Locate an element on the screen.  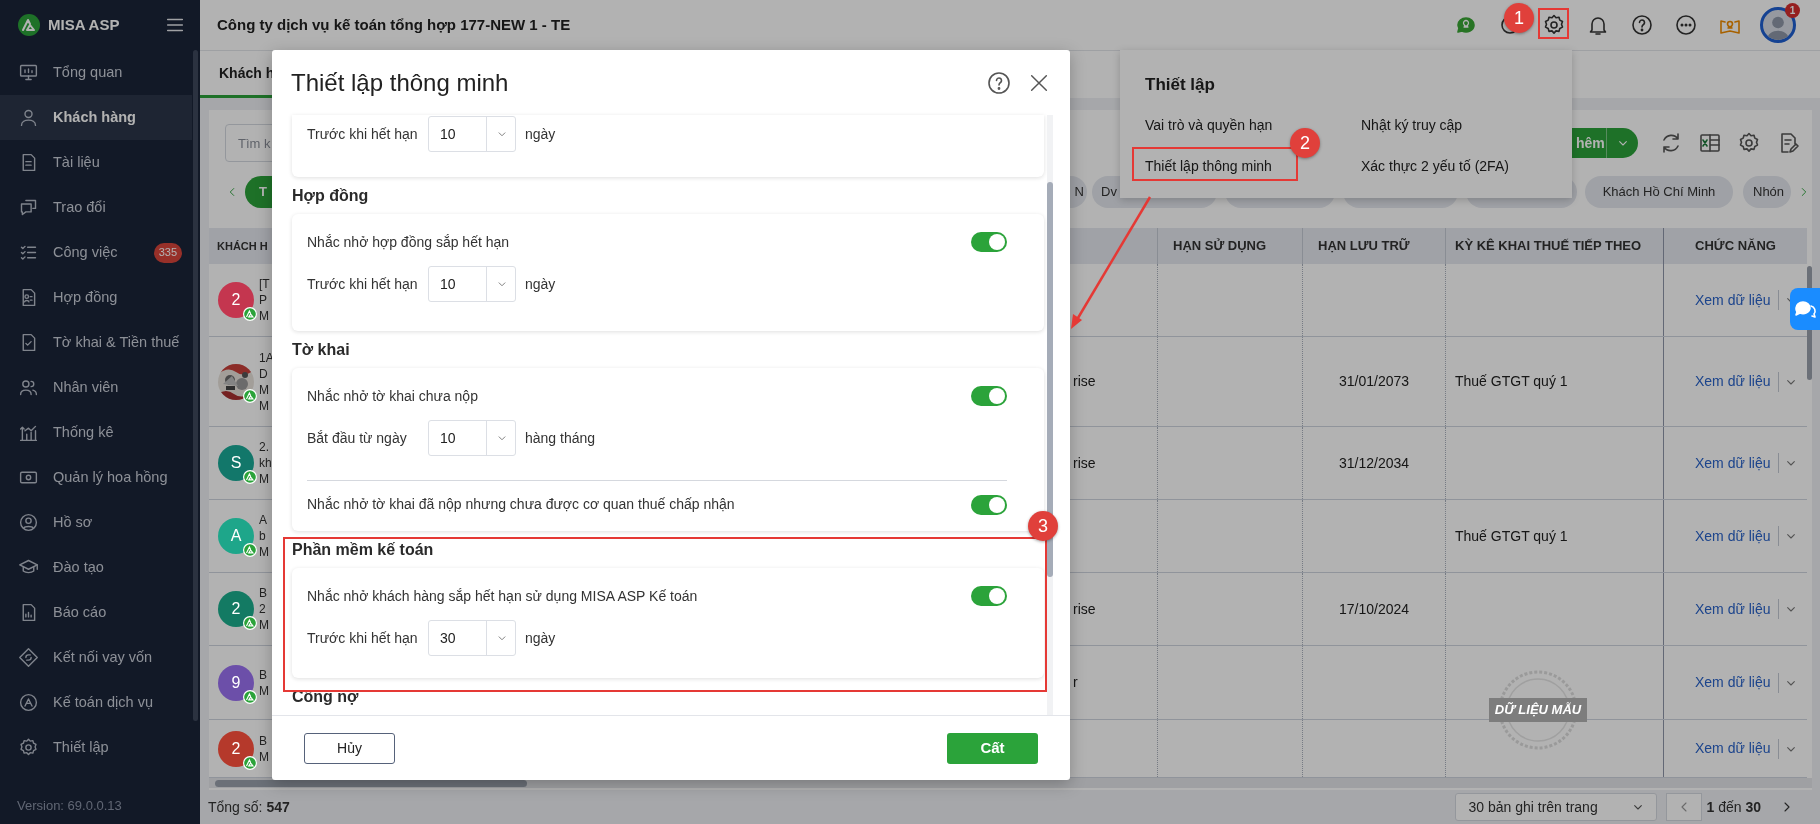
table-cell-text: 17/10/2024 is located at coordinates (1374, 609).